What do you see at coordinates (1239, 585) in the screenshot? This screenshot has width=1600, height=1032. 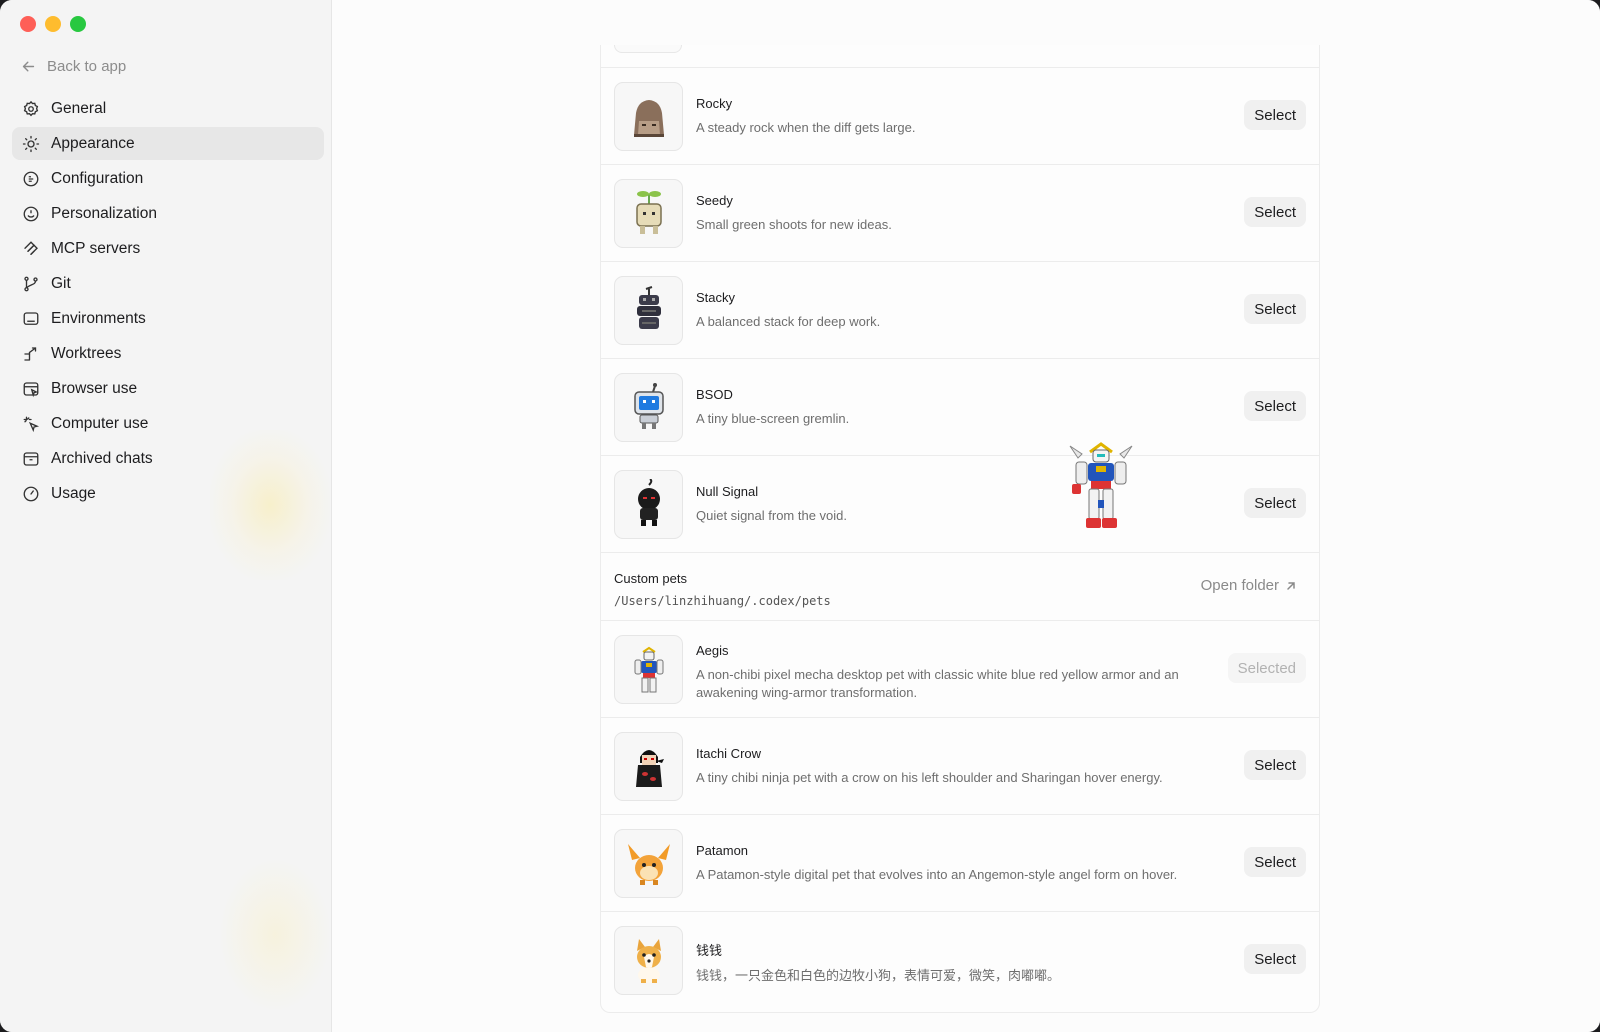 I see `open-folder-label: Open folder` at bounding box center [1239, 585].